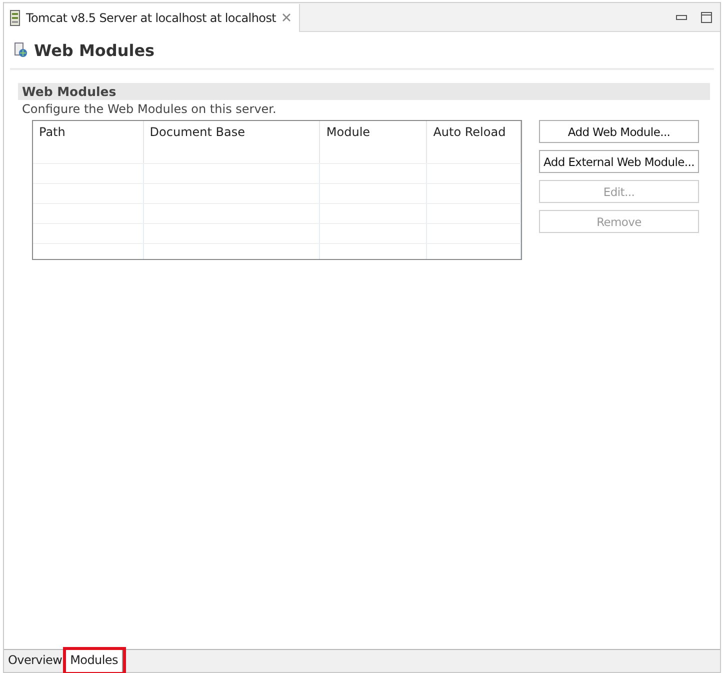  What do you see at coordinates (287, 17) in the screenshot?
I see `close-icon` at bounding box center [287, 17].